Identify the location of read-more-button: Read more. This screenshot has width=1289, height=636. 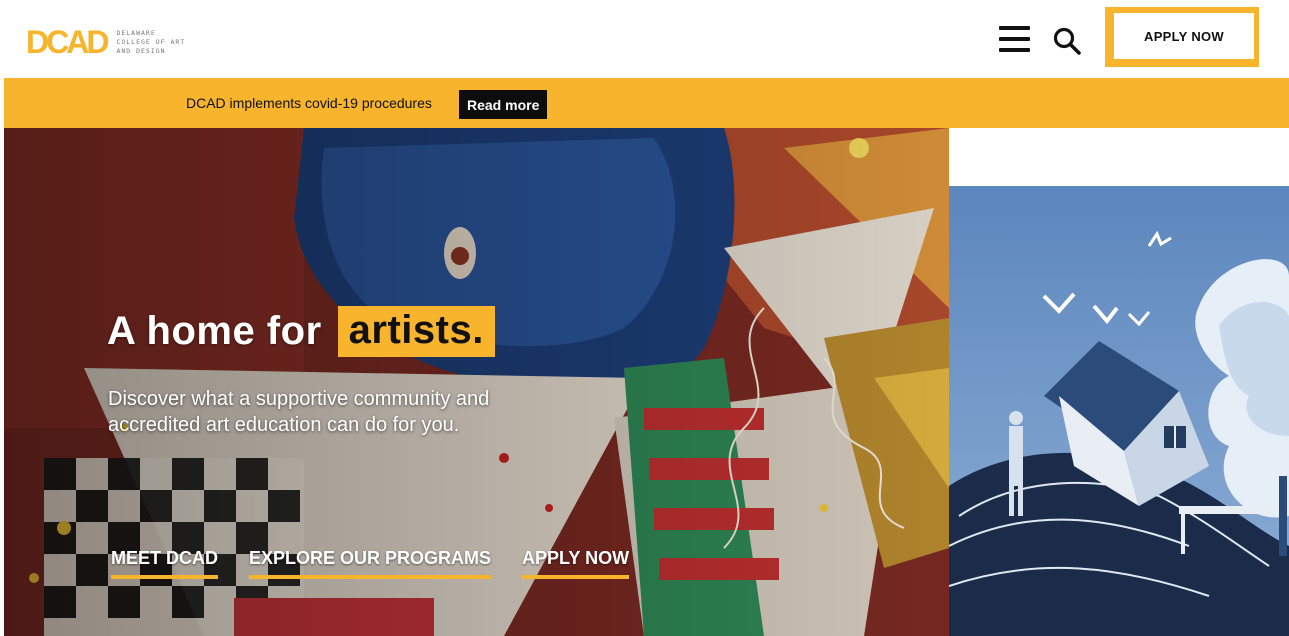
(503, 104).